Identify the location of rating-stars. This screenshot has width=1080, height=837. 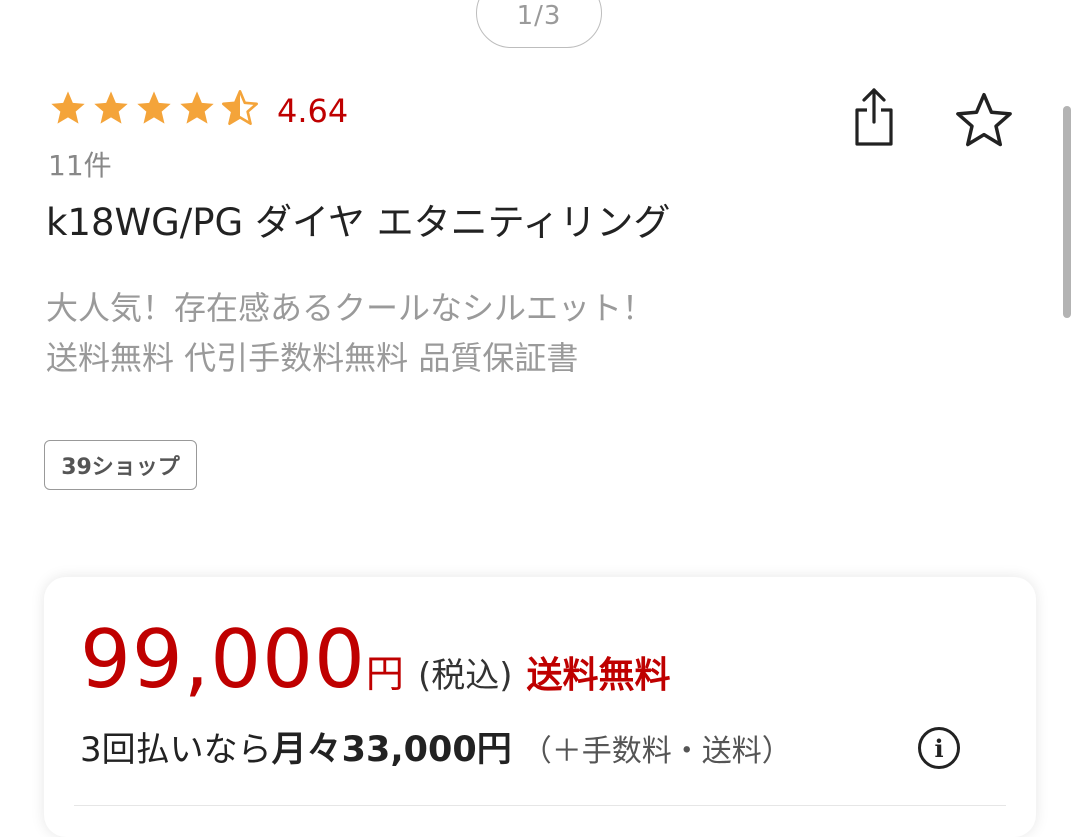
(154, 108).